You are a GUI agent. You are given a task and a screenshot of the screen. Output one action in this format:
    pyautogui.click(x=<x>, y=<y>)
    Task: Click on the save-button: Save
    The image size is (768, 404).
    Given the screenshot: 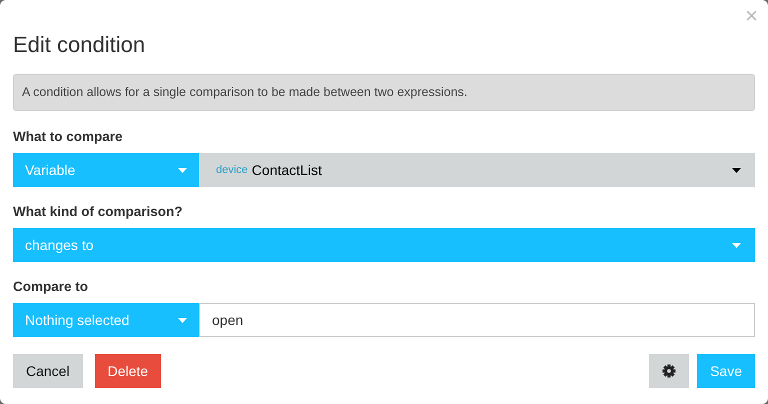 What is the action you would take?
    pyautogui.click(x=726, y=371)
    